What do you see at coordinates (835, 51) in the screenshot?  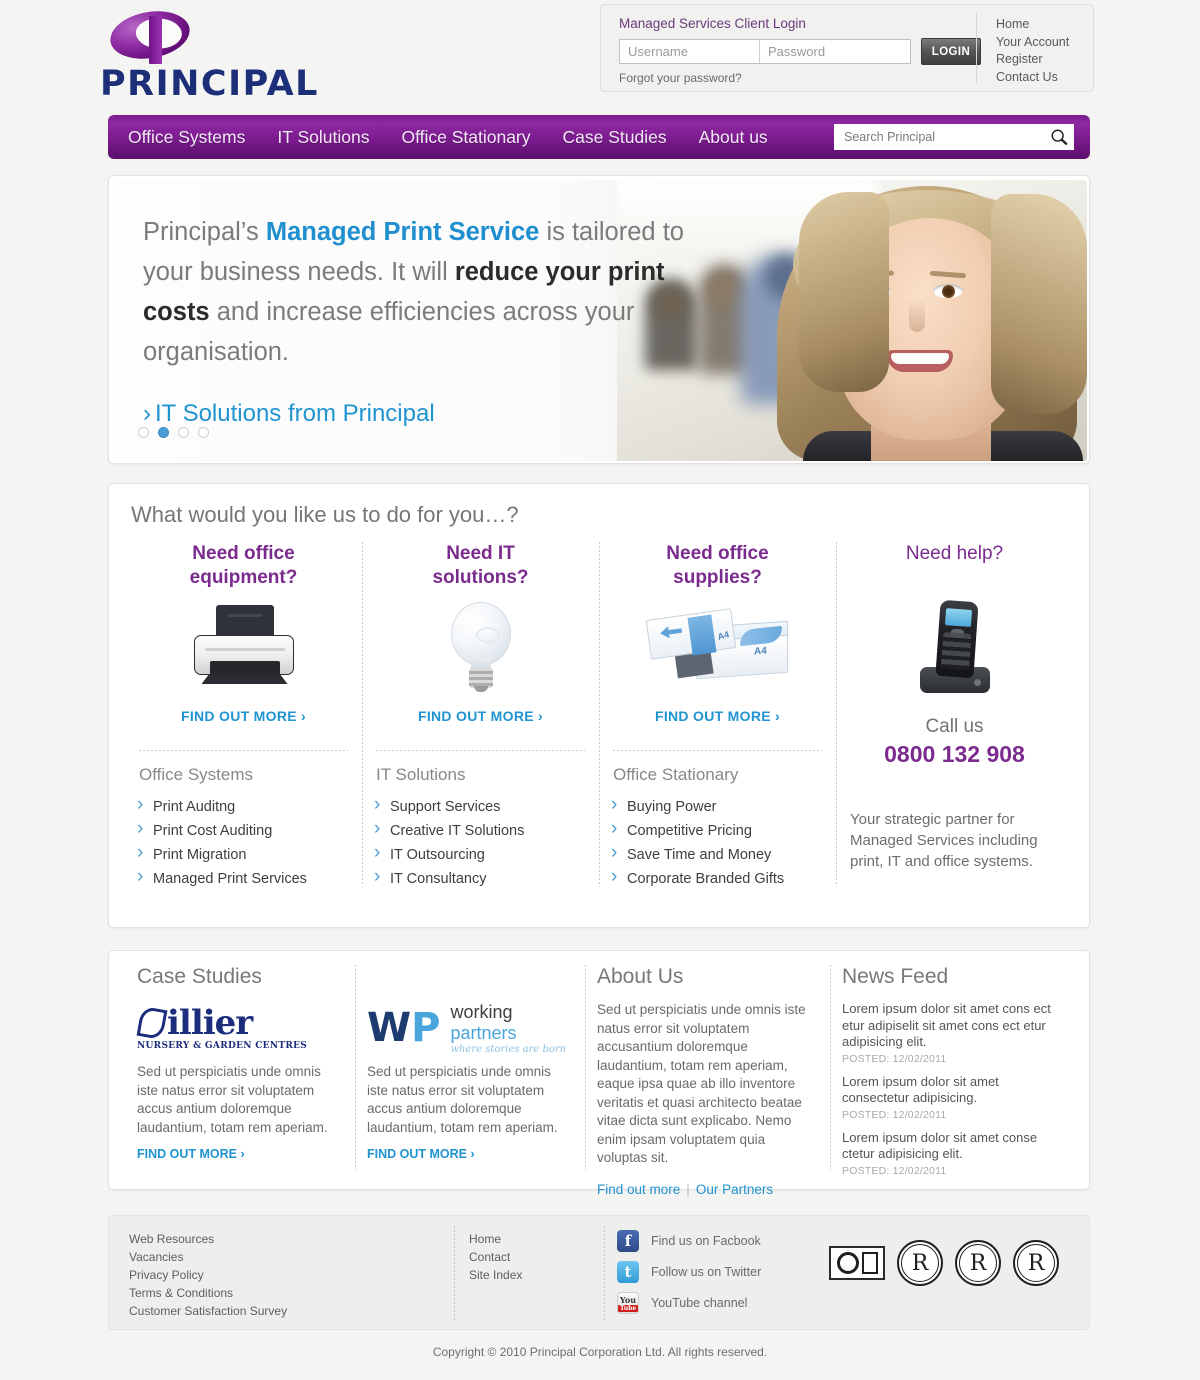 I see `password-input` at bounding box center [835, 51].